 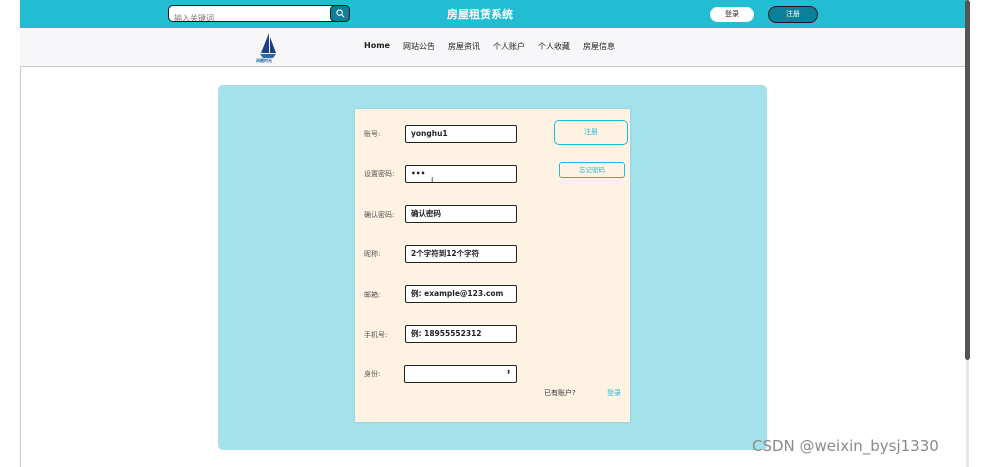 What do you see at coordinates (432, 180) in the screenshot?
I see `text-cursor-icon: Ⅰ` at bounding box center [432, 180].